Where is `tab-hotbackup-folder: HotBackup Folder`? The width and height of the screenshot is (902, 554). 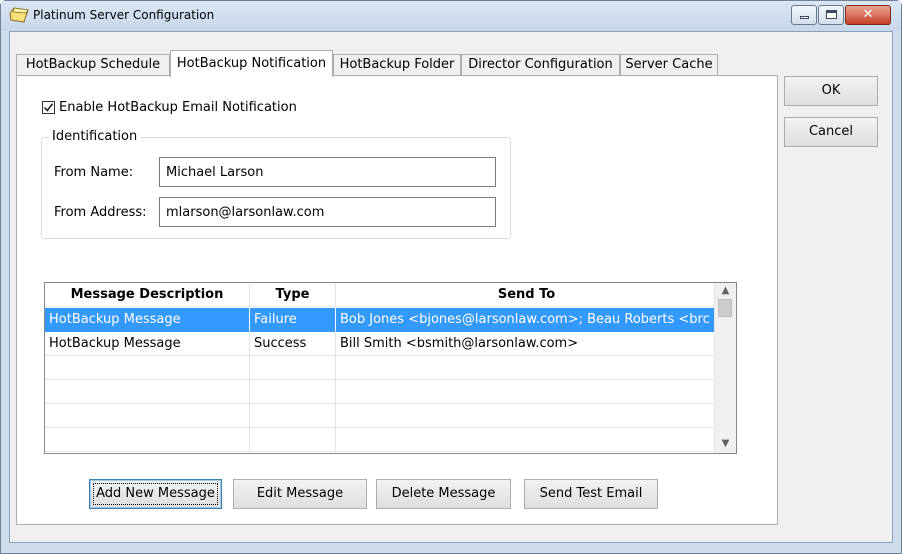 tab-hotbackup-folder: HotBackup Folder is located at coordinates (397, 65).